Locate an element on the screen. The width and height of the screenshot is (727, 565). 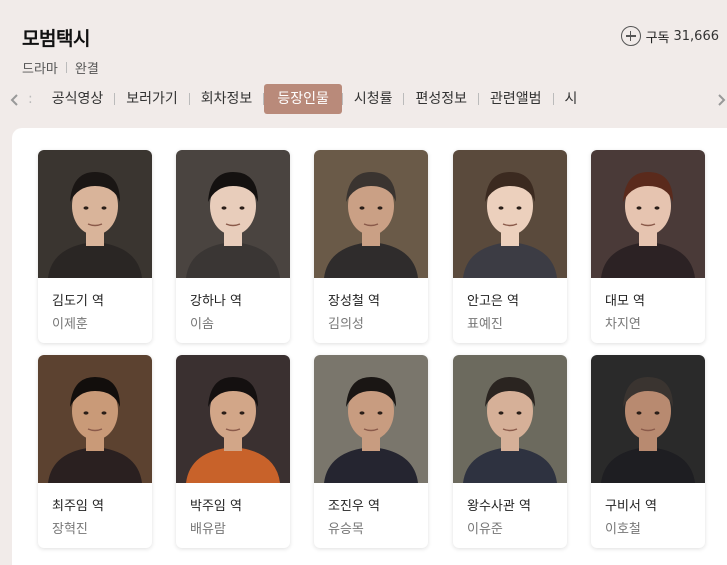
cast-role: 강하나 역 is located at coordinates (216, 301).